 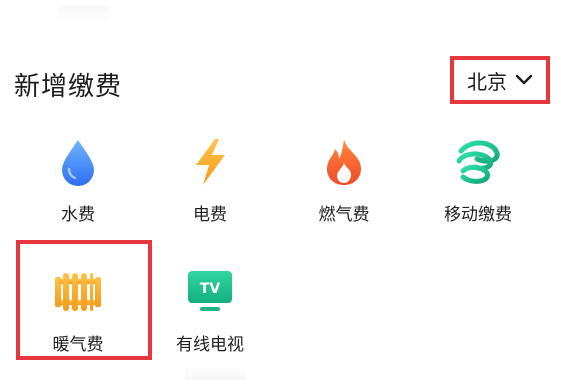 What do you see at coordinates (210, 162) in the screenshot?
I see `lightning-bolt-icon` at bounding box center [210, 162].